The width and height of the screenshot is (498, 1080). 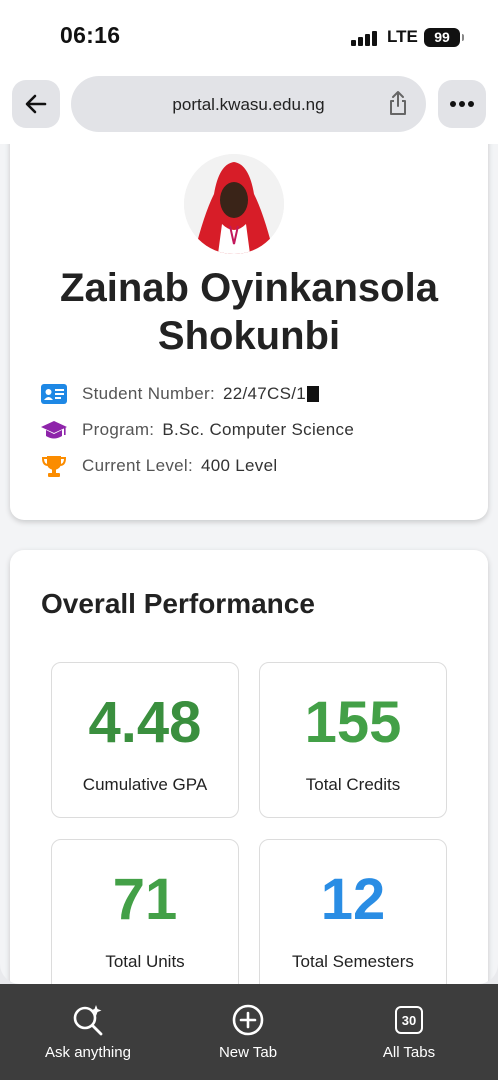 What do you see at coordinates (178, 603) in the screenshot?
I see `performance-title: Overall Performance` at bounding box center [178, 603].